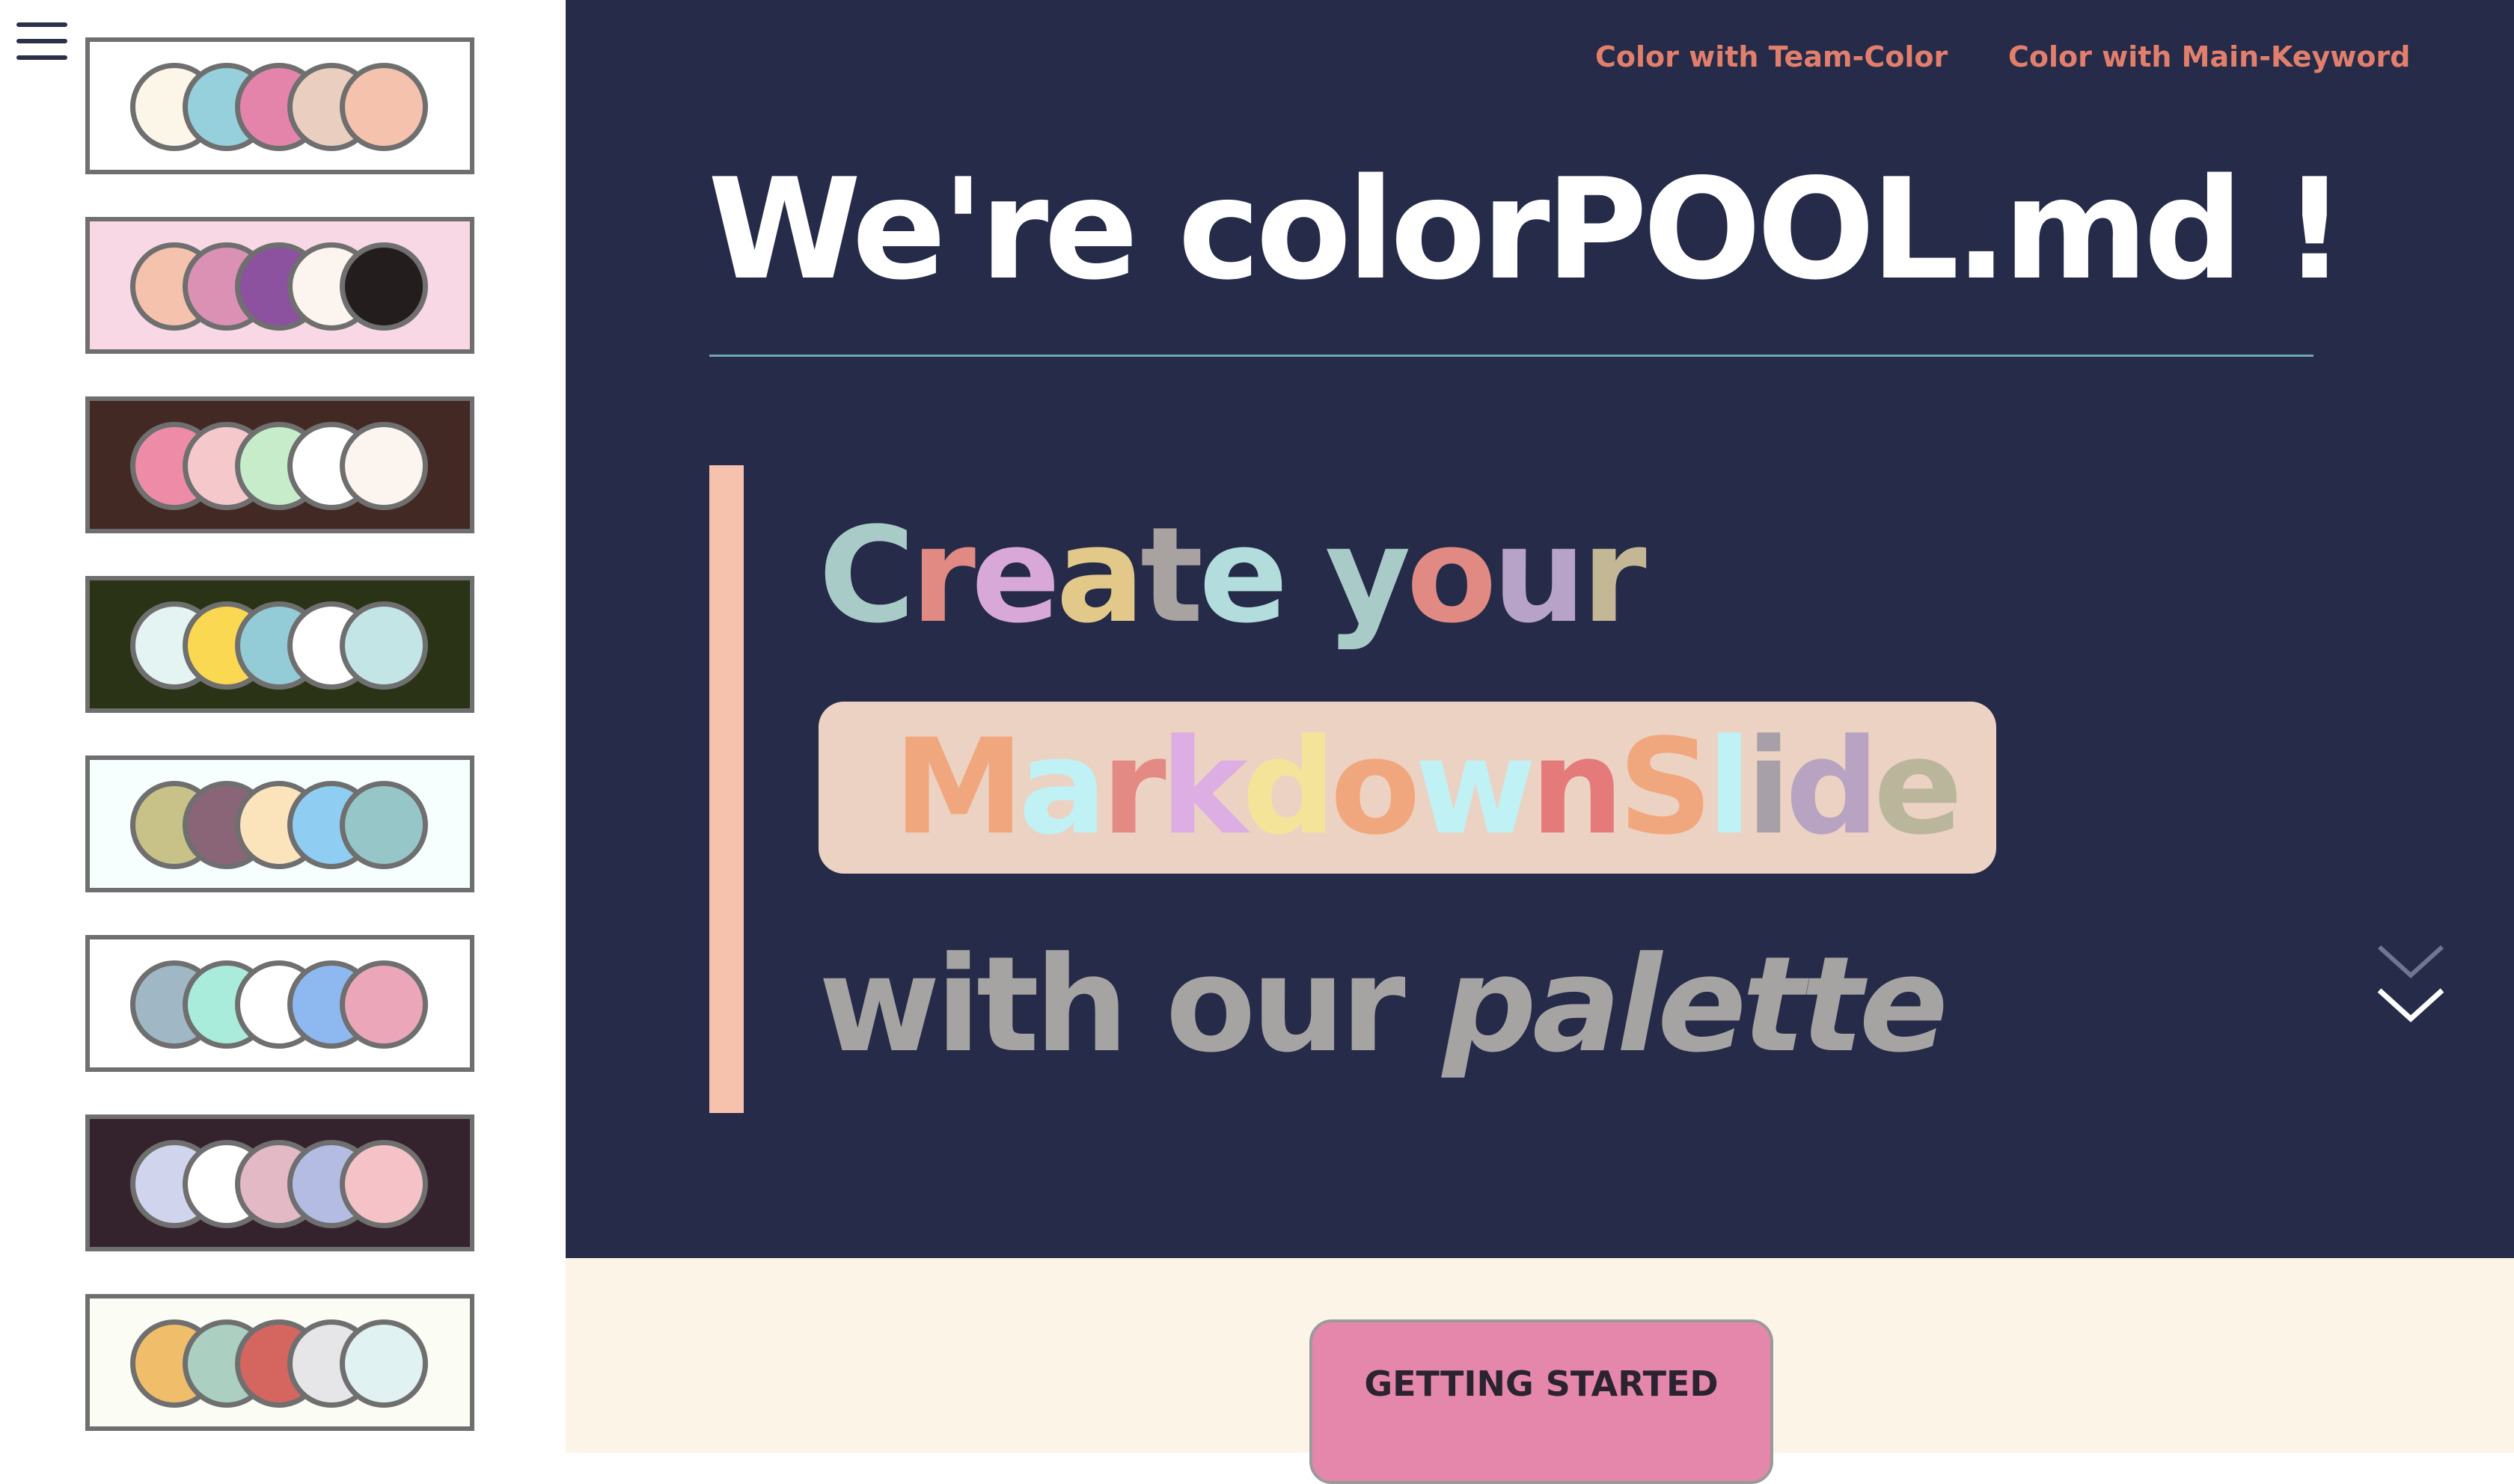 This screenshot has height=1484, width=2514. What do you see at coordinates (1451, 575) in the screenshot?
I see `tagline-create-letter: o` at bounding box center [1451, 575].